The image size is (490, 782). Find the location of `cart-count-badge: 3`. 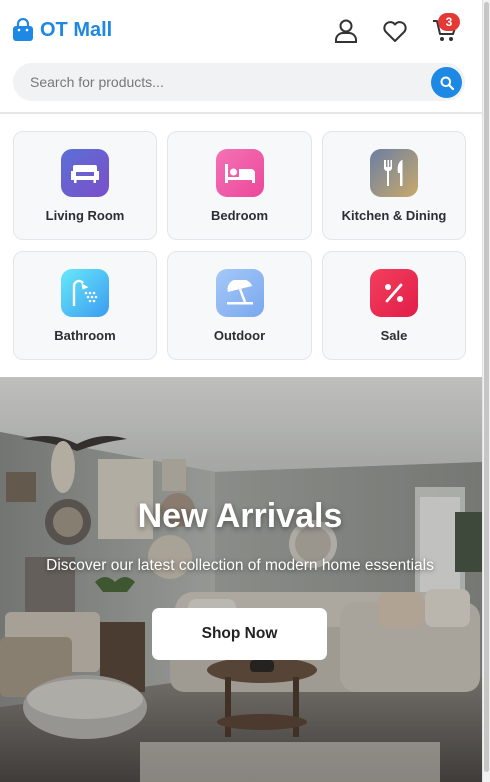

cart-count-badge: 3 is located at coordinates (449, 22).